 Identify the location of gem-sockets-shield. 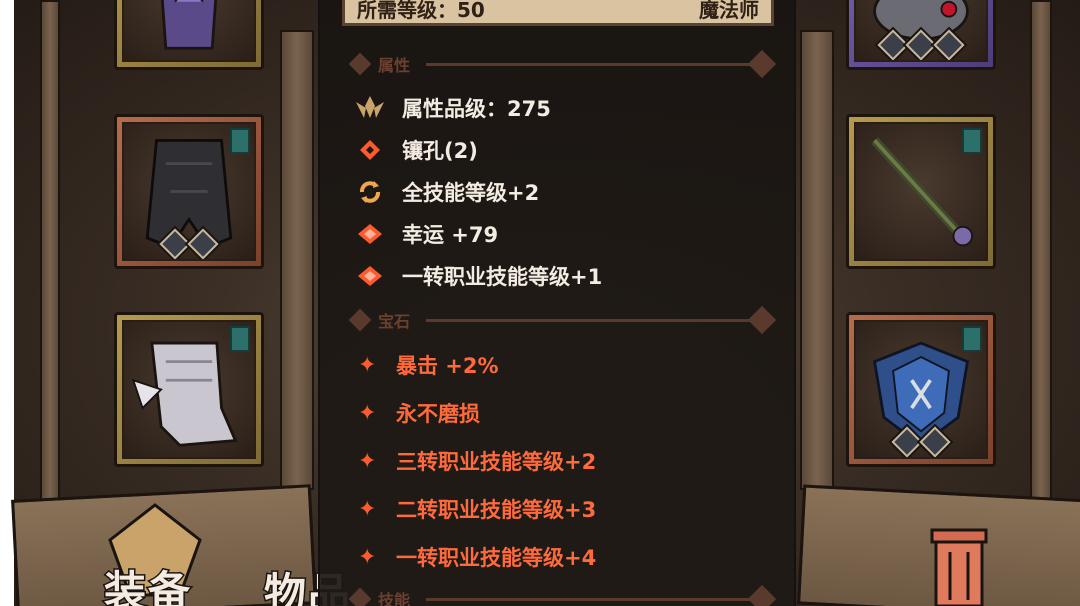
(921, 441).